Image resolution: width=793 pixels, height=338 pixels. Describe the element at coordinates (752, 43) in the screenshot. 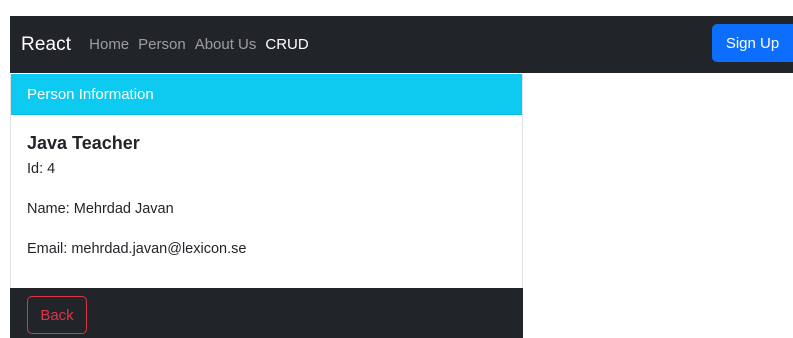

I see `sign-up-button: Sign Up` at that location.